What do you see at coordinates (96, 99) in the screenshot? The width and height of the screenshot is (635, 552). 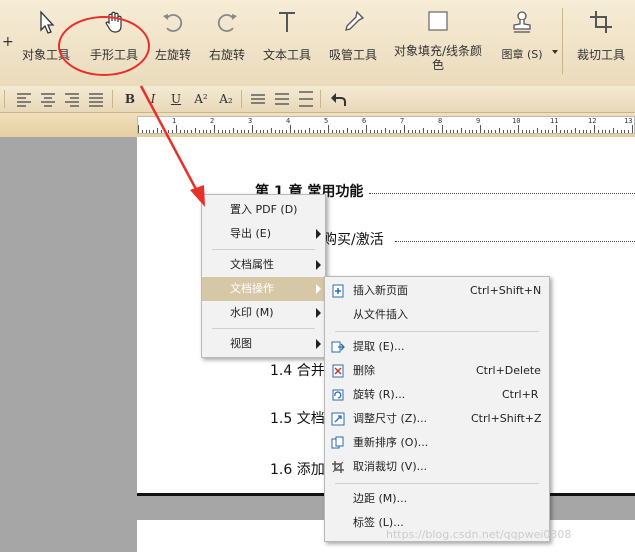 I see `justify-icon` at bounding box center [96, 99].